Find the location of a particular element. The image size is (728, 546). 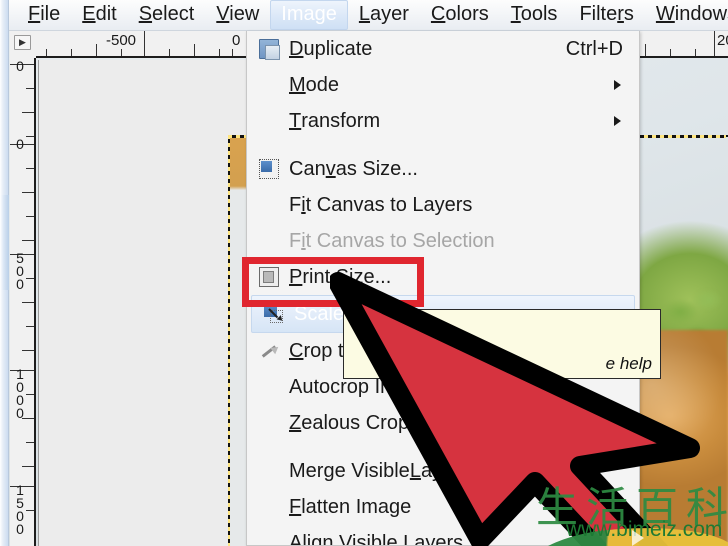

menu-label-flatten-image: latten Image is located at coordinates (356, 506).